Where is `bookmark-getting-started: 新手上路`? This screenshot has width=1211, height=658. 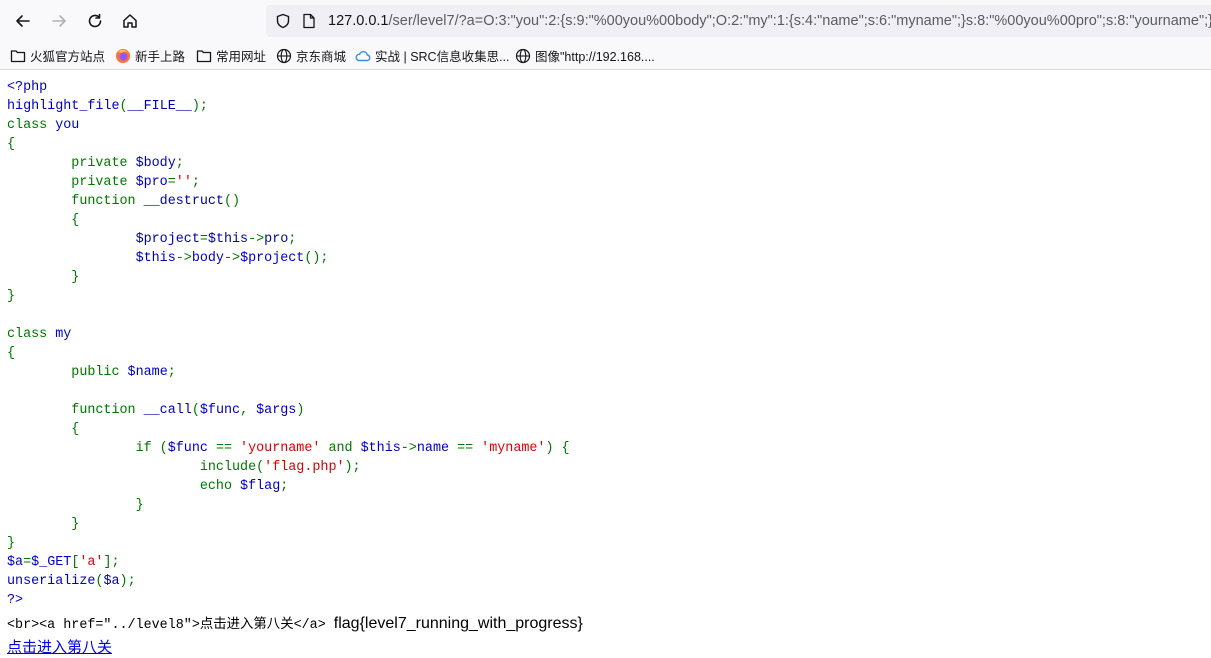 bookmark-getting-started: 新手上路 is located at coordinates (150, 55).